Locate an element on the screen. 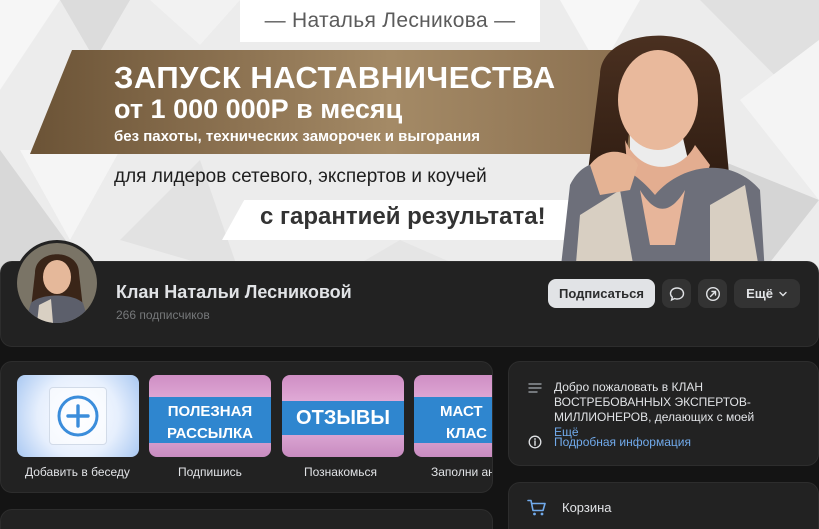 Image resolution: width=819 pixels, height=529 pixels. share-arrow-icon is located at coordinates (712, 293).